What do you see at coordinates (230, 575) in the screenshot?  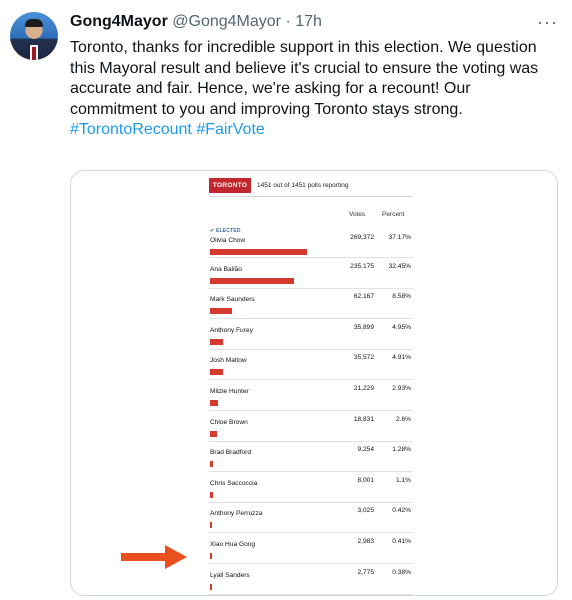 I see `candidate-name: Lyall Sanders` at bounding box center [230, 575].